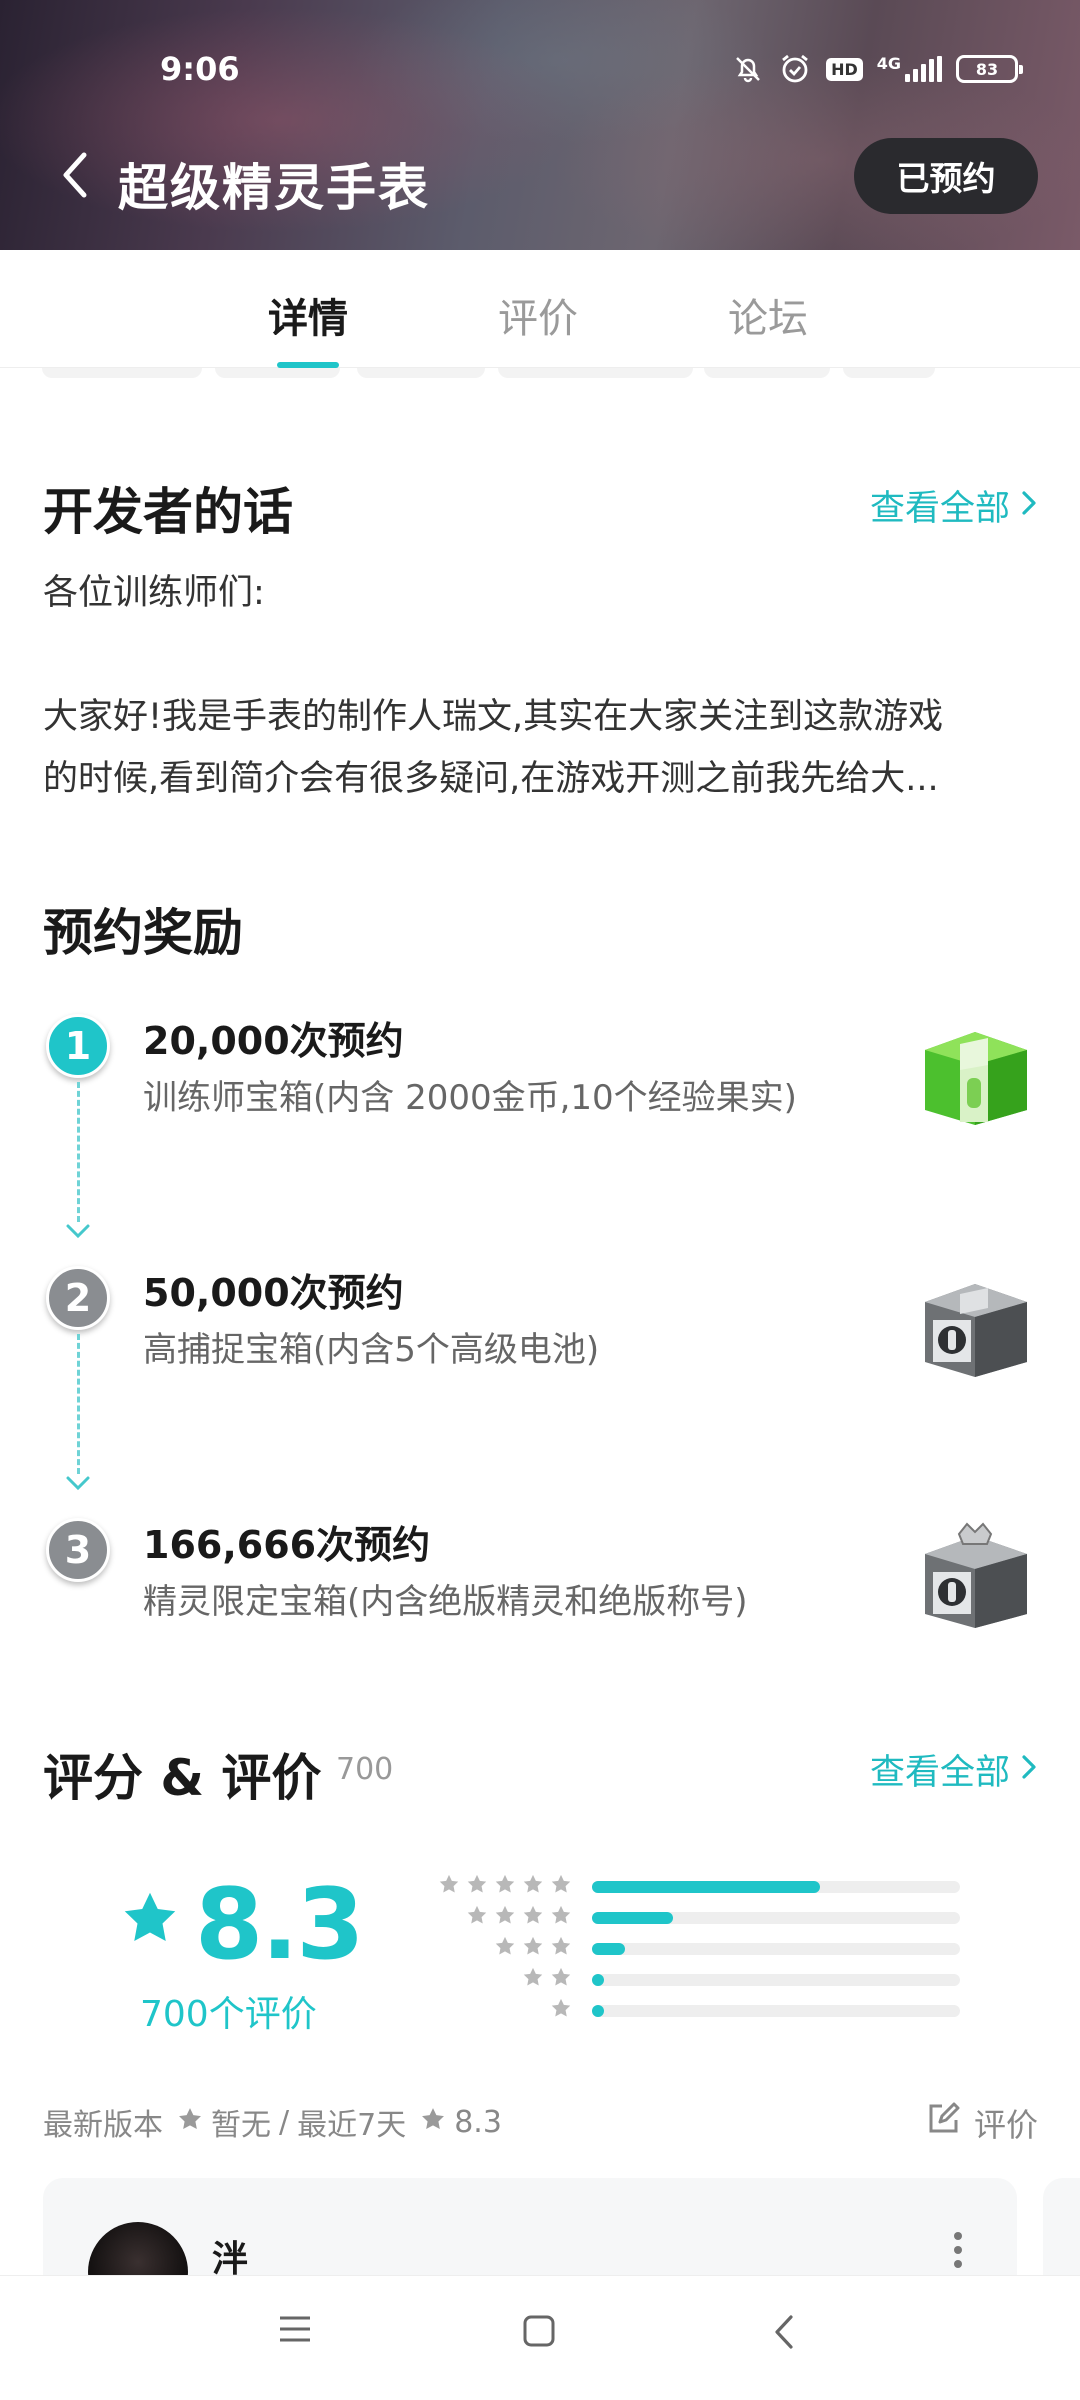 The width and height of the screenshot is (1080, 2400). Describe the element at coordinates (493, 717) in the screenshot. I see `developer-note-line-1: 大家好!我是手表的制作人瑞文,其实在大家关注到这款游戏` at that location.